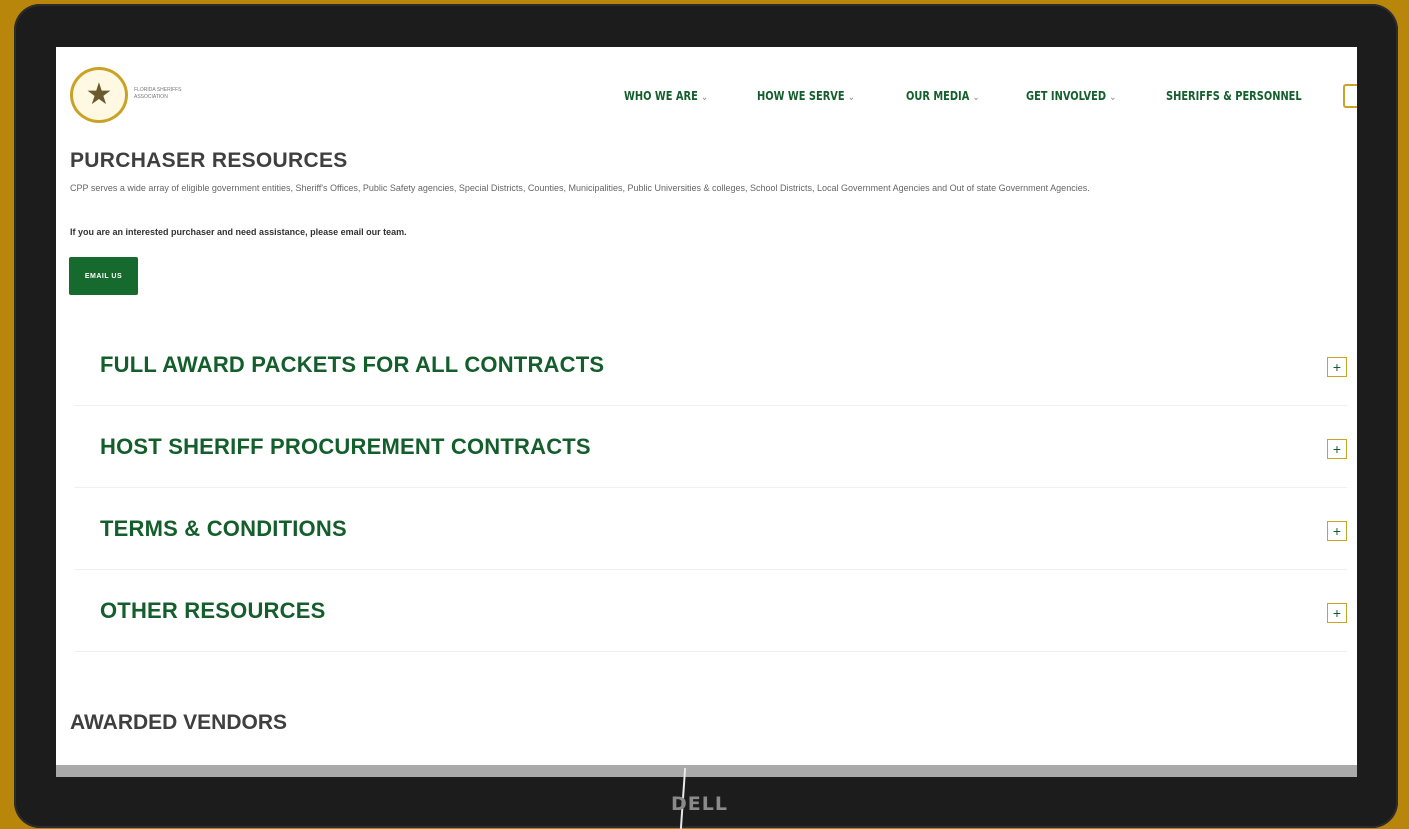 This screenshot has height=829, width=1409. I want to click on sheriff-star-icon: ★, so click(99, 94).